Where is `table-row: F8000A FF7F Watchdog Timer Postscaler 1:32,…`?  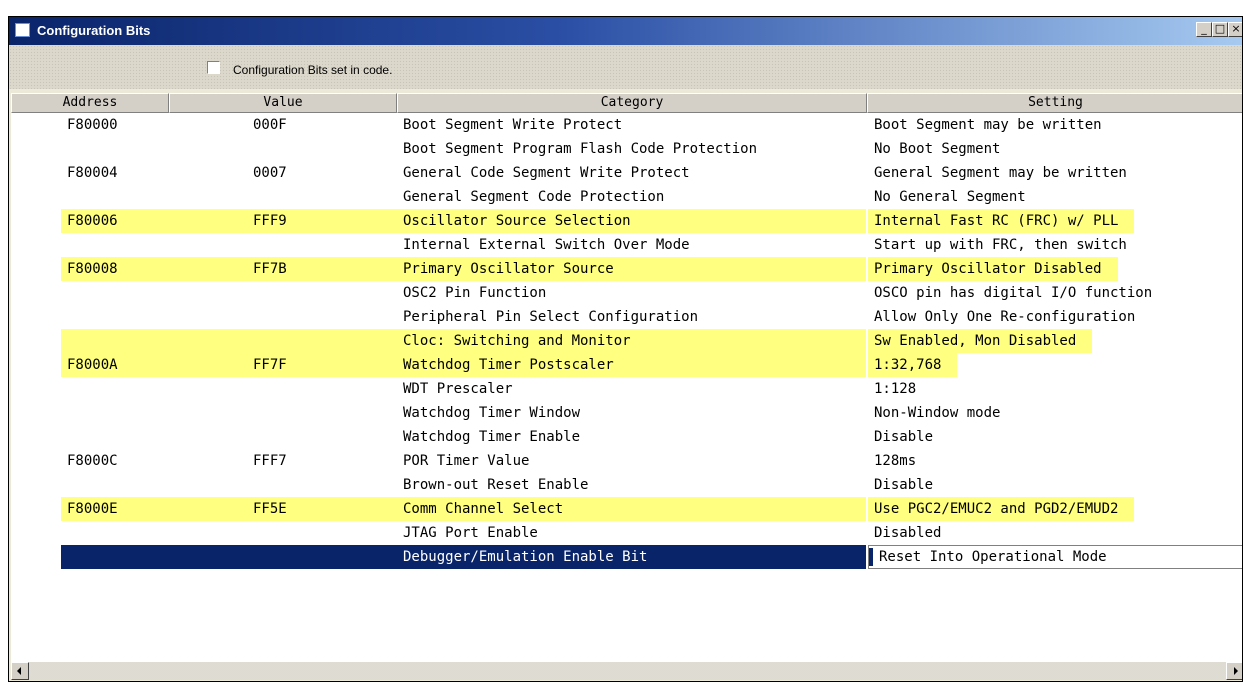
table-row: F8000A FF7F Watchdog Timer Postscaler 1:32,… is located at coordinates (626, 365).